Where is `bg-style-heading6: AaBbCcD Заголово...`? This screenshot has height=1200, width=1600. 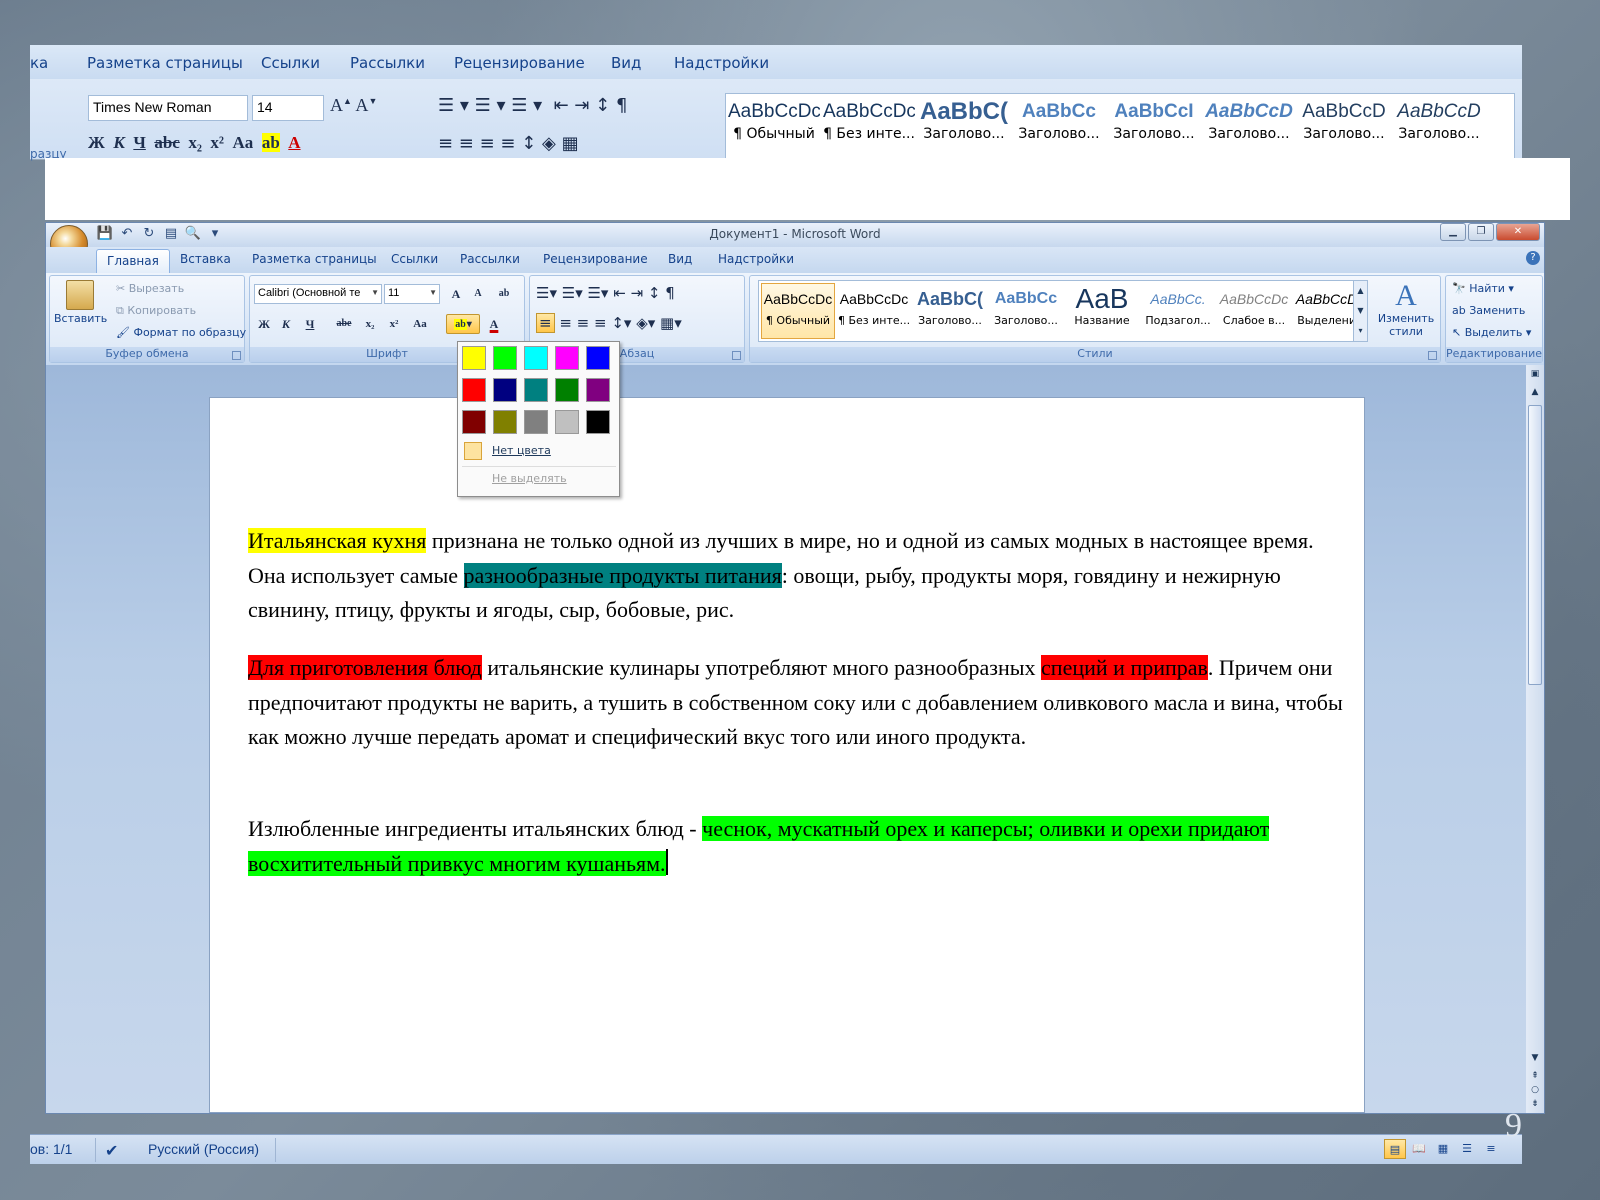
bg-style-heading6: AaBbCcD Заголово... is located at coordinates (1439, 128).